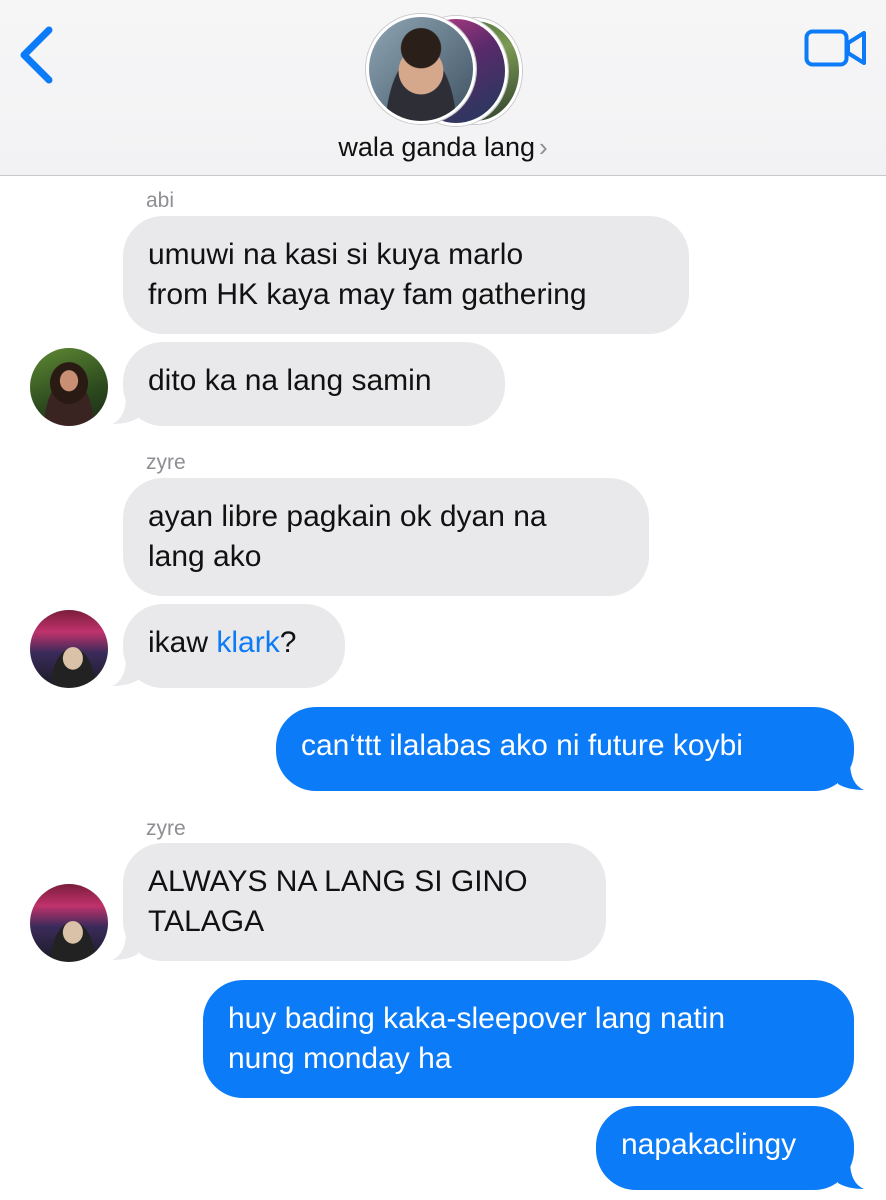 The height and width of the screenshot is (1200, 886). I want to click on group-name: wala ganda lang ›, so click(443, 147).